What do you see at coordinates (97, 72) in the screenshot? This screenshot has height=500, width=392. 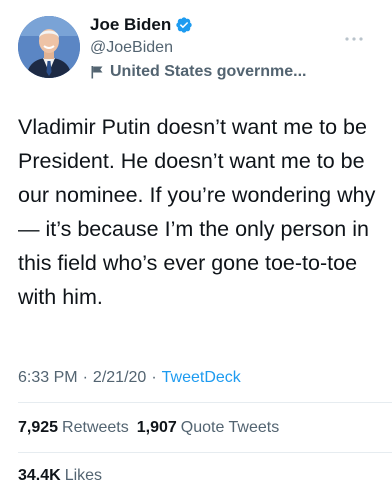 I see `flag-icon` at bounding box center [97, 72].